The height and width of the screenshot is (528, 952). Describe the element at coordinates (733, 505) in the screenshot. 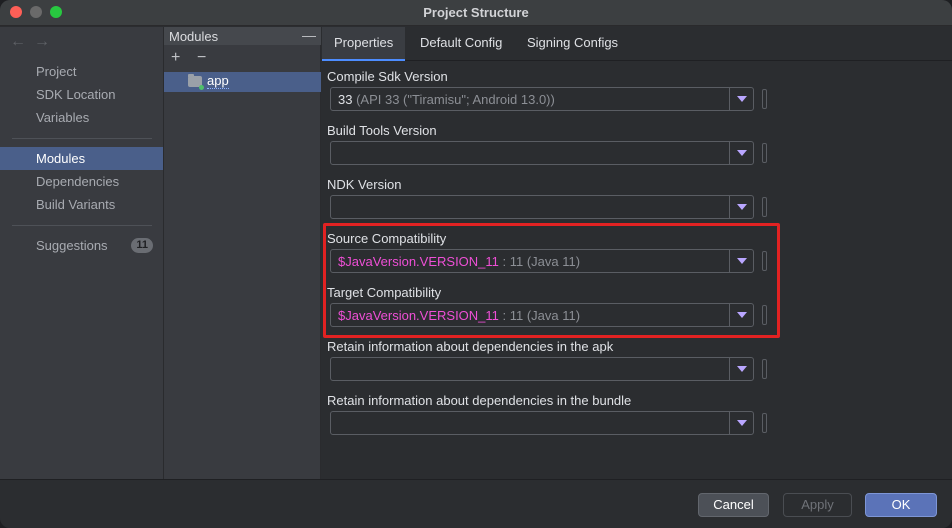

I see `cancel-button: Cancel` at that location.